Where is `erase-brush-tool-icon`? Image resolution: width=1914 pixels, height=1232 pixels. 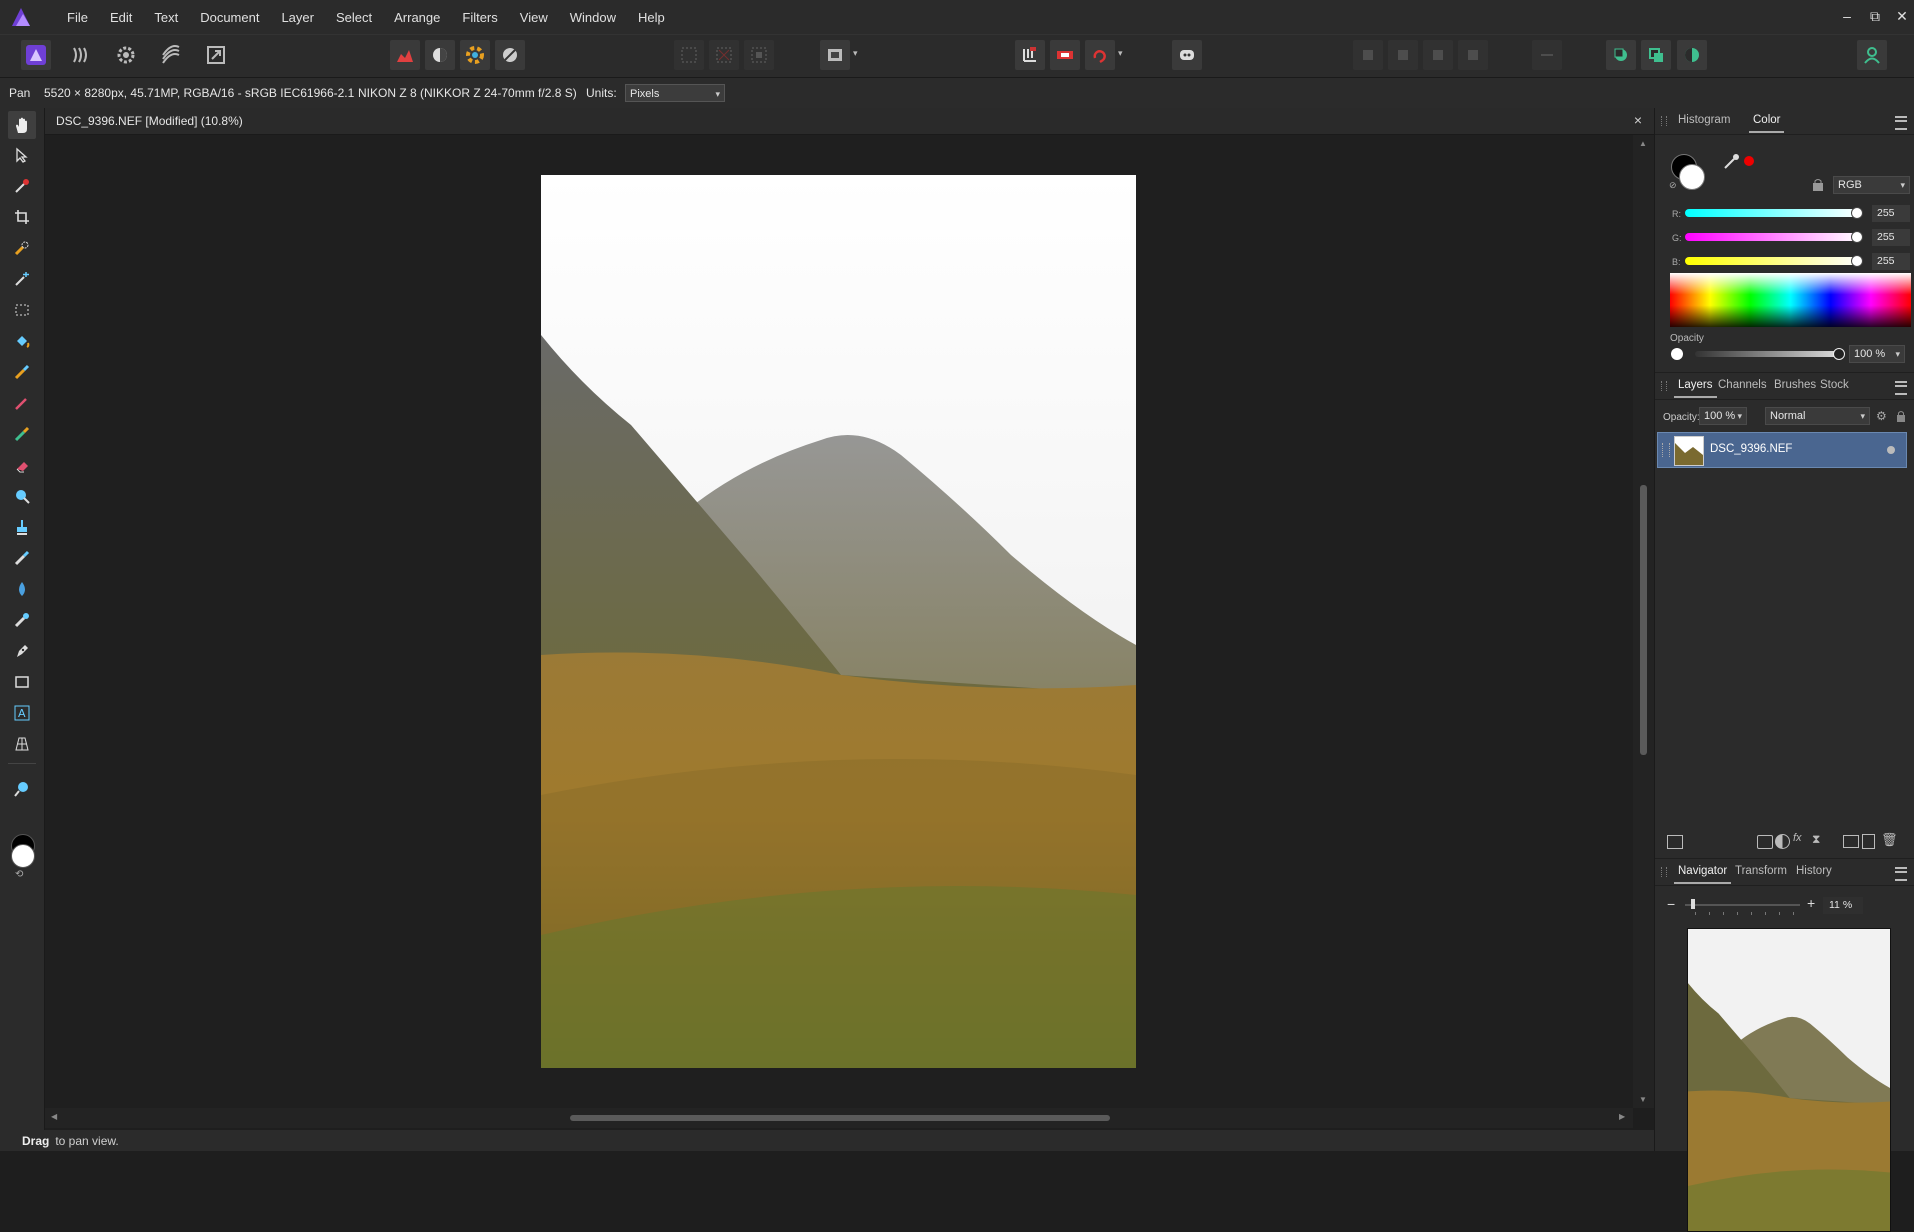 erase-brush-tool-icon is located at coordinates (22, 465).